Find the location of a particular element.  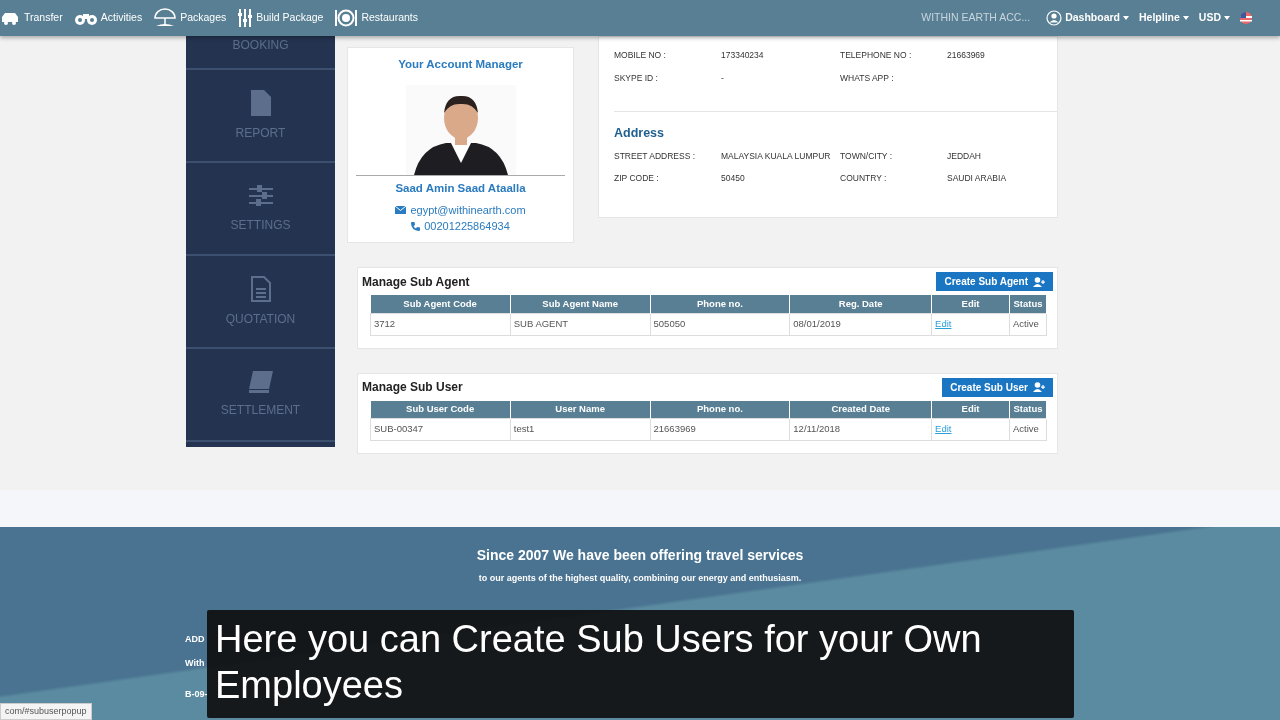

dropdown-toggle-link: USD is located at coordinates (1214, 18).